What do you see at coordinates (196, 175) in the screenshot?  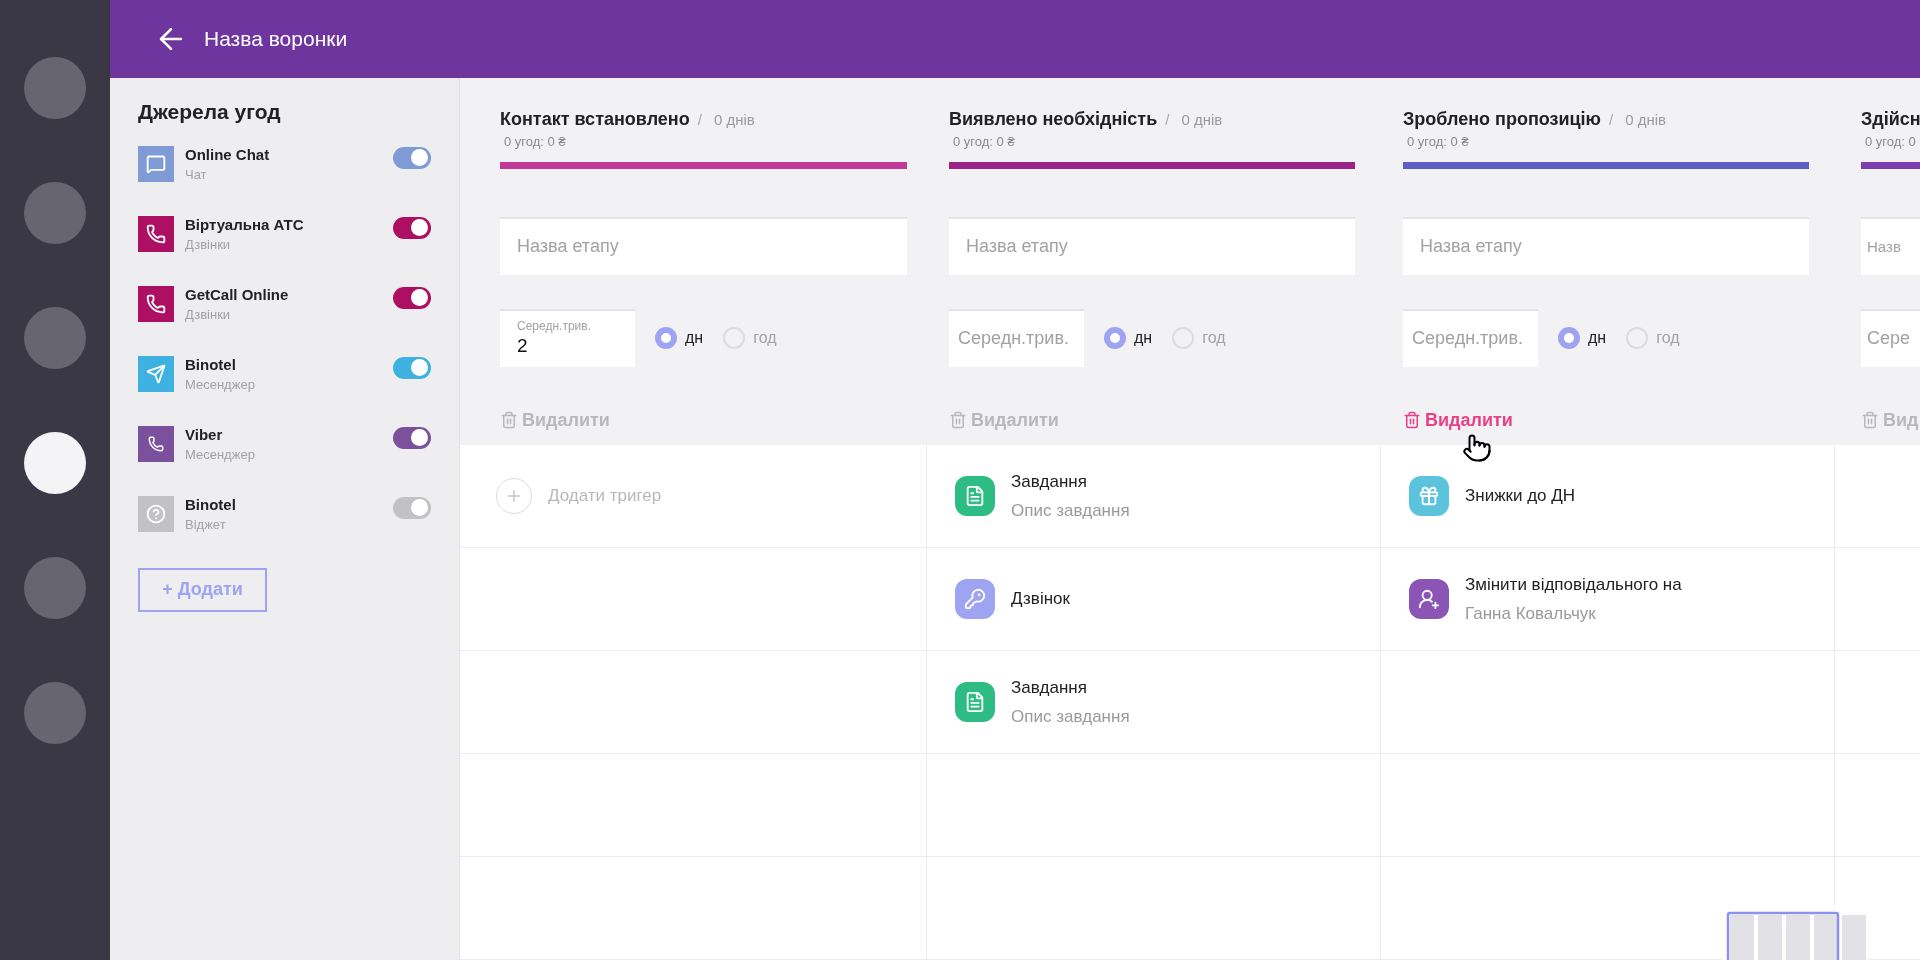 I see `source-type: Чат` at bounding box center [196, 175].